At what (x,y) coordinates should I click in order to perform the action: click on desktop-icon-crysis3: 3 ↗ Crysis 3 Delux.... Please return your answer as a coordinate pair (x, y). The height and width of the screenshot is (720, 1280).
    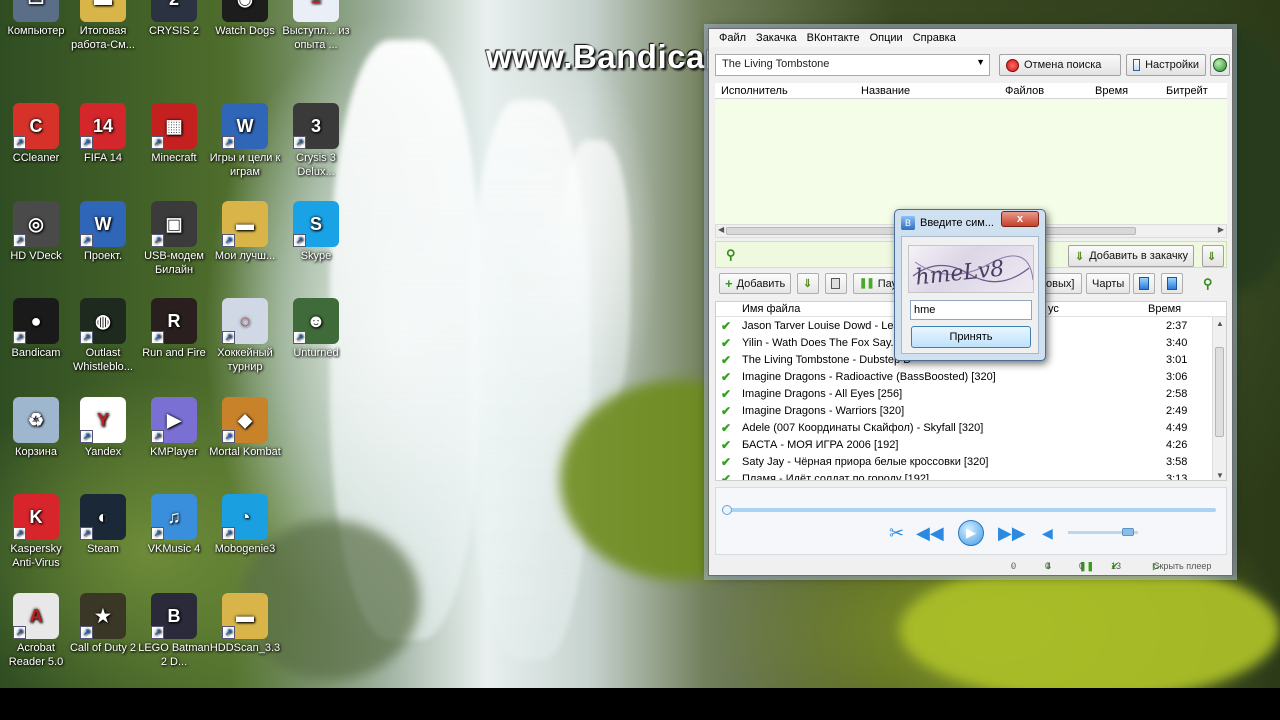
    Looking at the image, I should click on (316, 141).